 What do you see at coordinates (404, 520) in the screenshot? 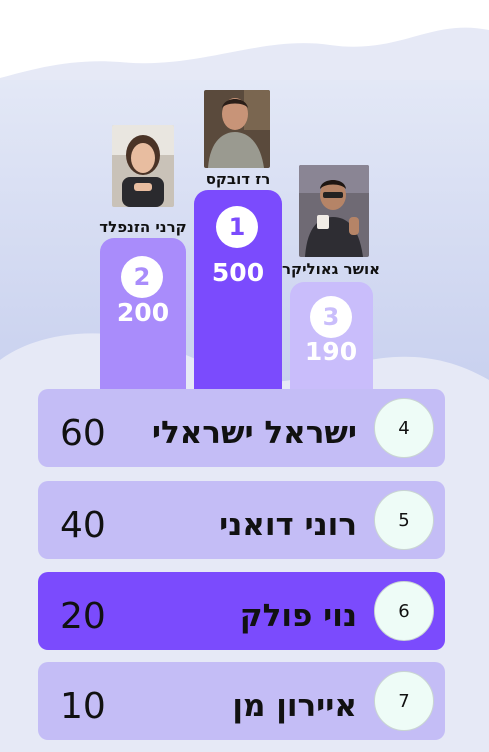
I see `rank-circle: 5` at bounding box center [404, 520].